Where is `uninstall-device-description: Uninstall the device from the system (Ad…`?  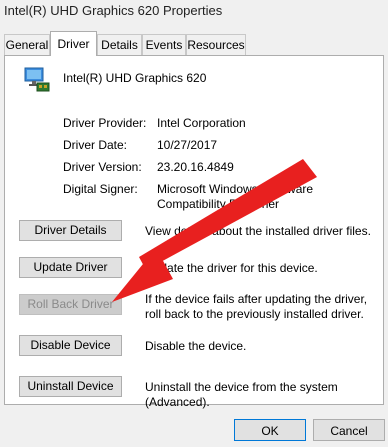
uninstall-device-description: Uninstall the device from the system (Ad… is located at coordinates (241, 394).